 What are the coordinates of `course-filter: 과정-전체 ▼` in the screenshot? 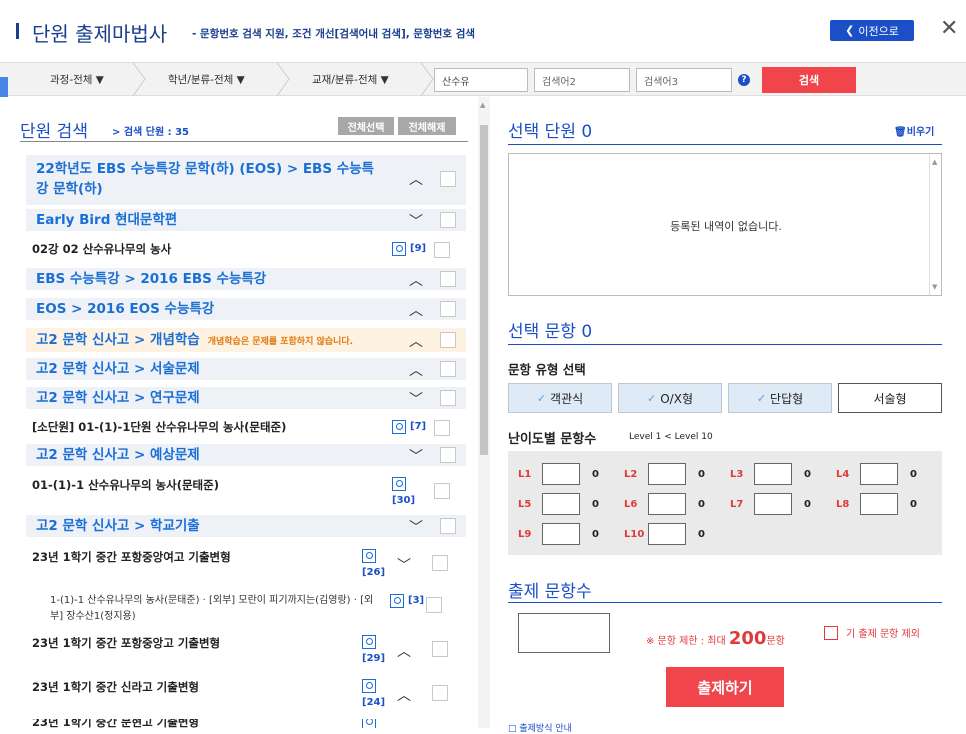 It's located at (77, 79).